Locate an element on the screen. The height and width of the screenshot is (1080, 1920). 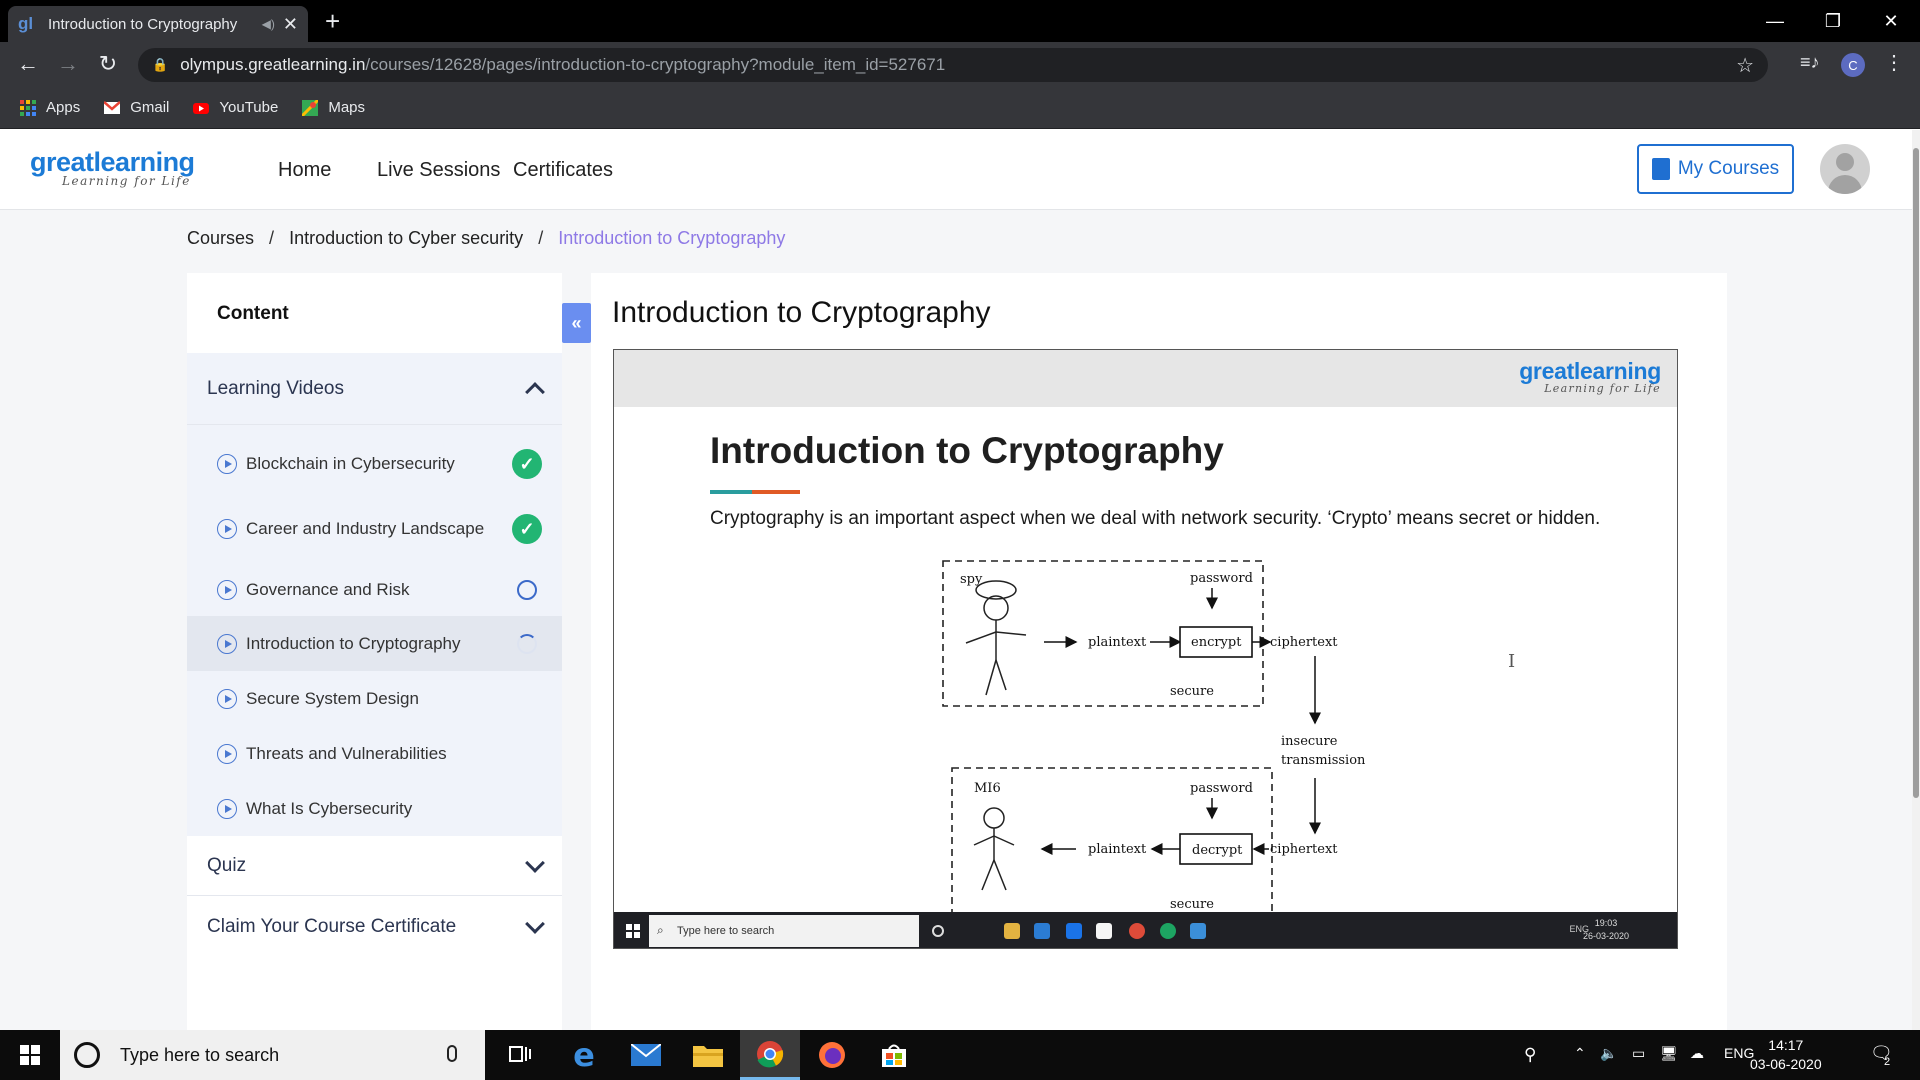
breadcrumb-current: Introduction to Cryptography is located at coordinates (672, 238).